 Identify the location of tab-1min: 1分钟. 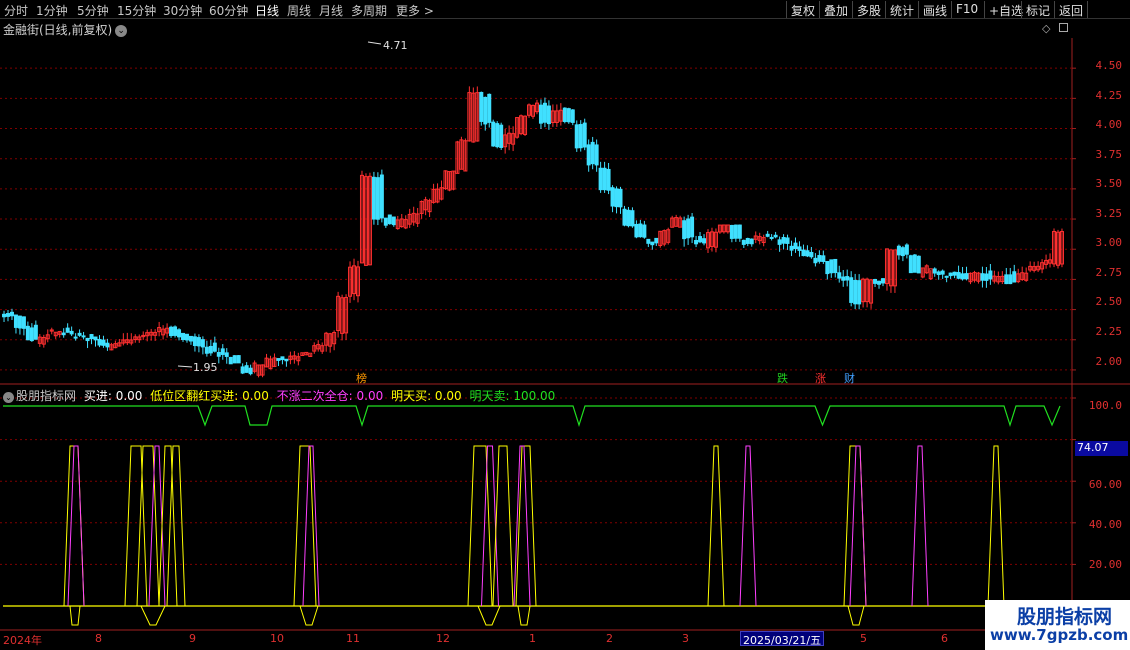
(52, 10).